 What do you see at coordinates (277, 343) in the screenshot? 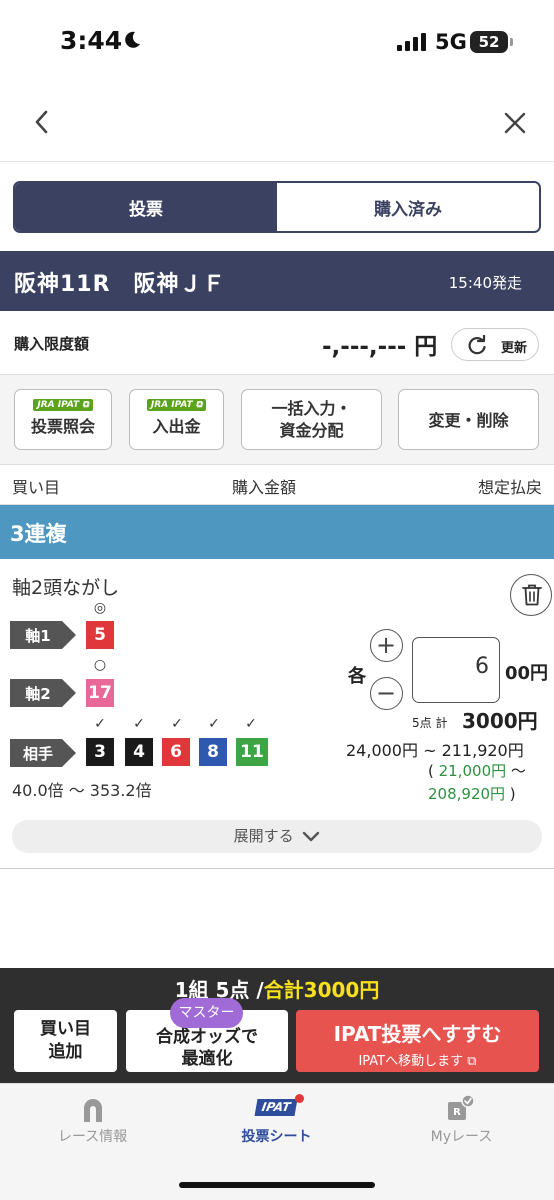
I see `purchase-limit-row: 購入限度額 -,---,--- 円 更新` at bounding box center [277, 343].